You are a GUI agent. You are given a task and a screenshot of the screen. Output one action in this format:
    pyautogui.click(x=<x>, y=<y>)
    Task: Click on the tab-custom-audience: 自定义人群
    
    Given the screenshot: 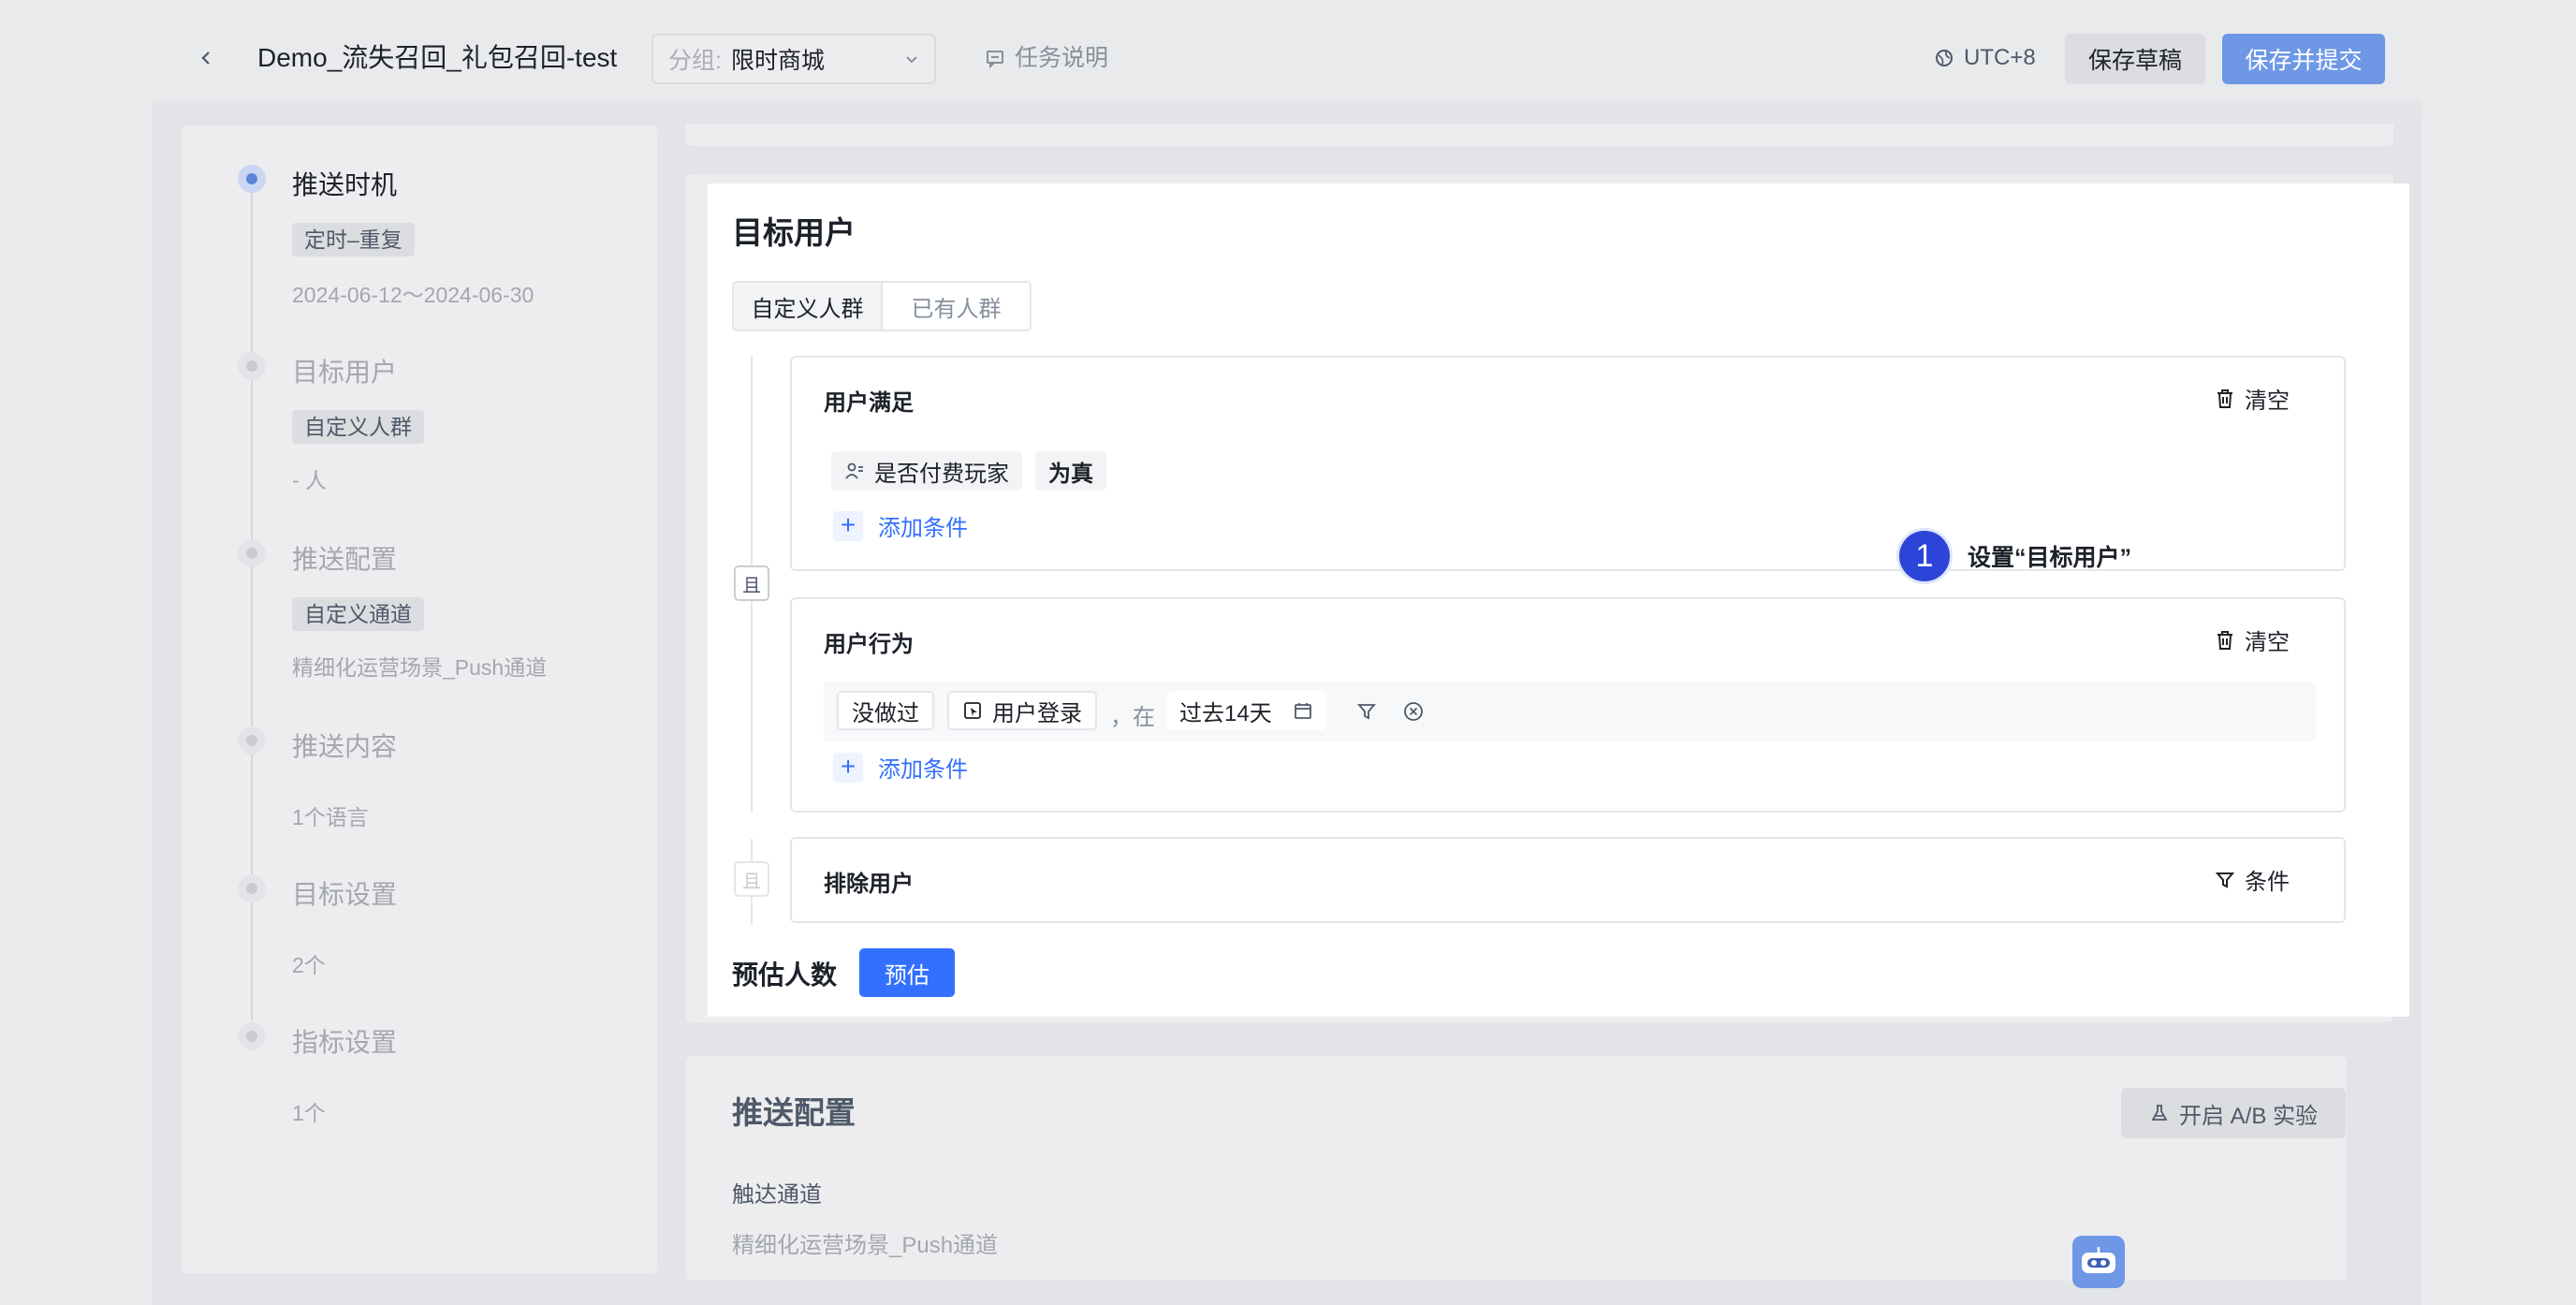 What is the action you would take?
    pyautogui.click(x=808, y=306)
    